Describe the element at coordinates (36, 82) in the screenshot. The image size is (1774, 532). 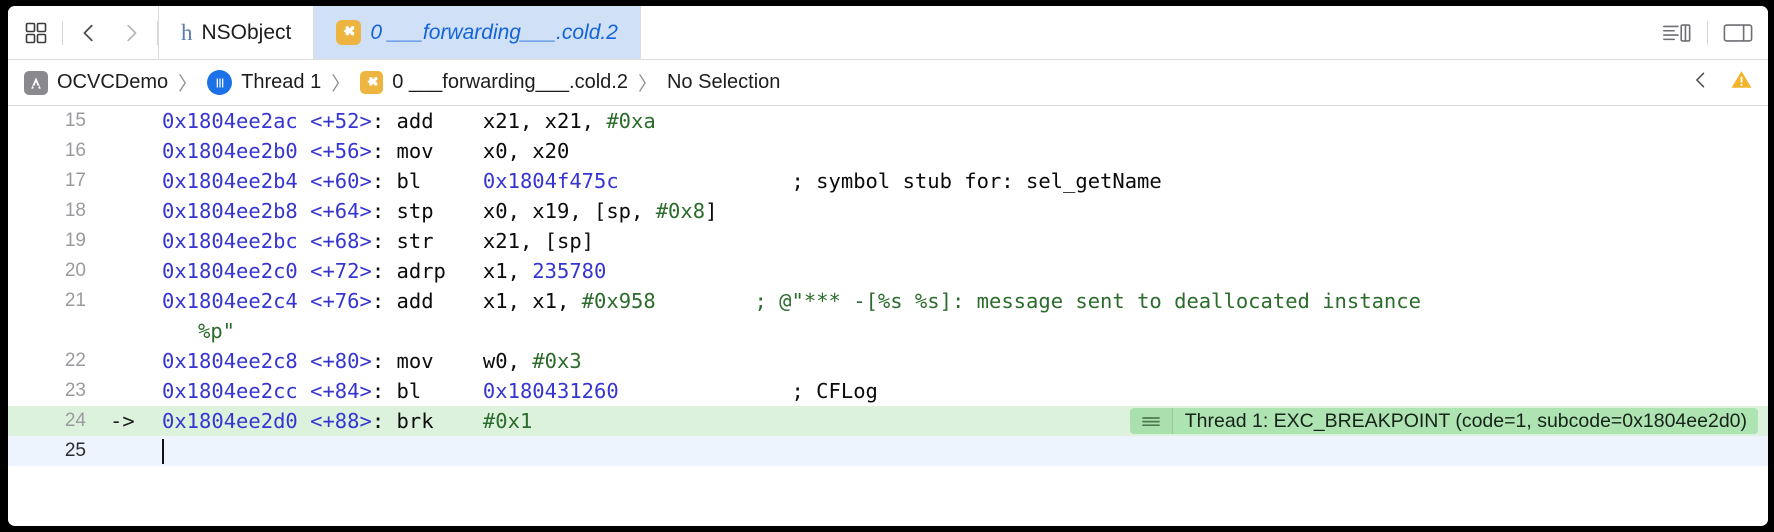
I see `app-icon` at that location.